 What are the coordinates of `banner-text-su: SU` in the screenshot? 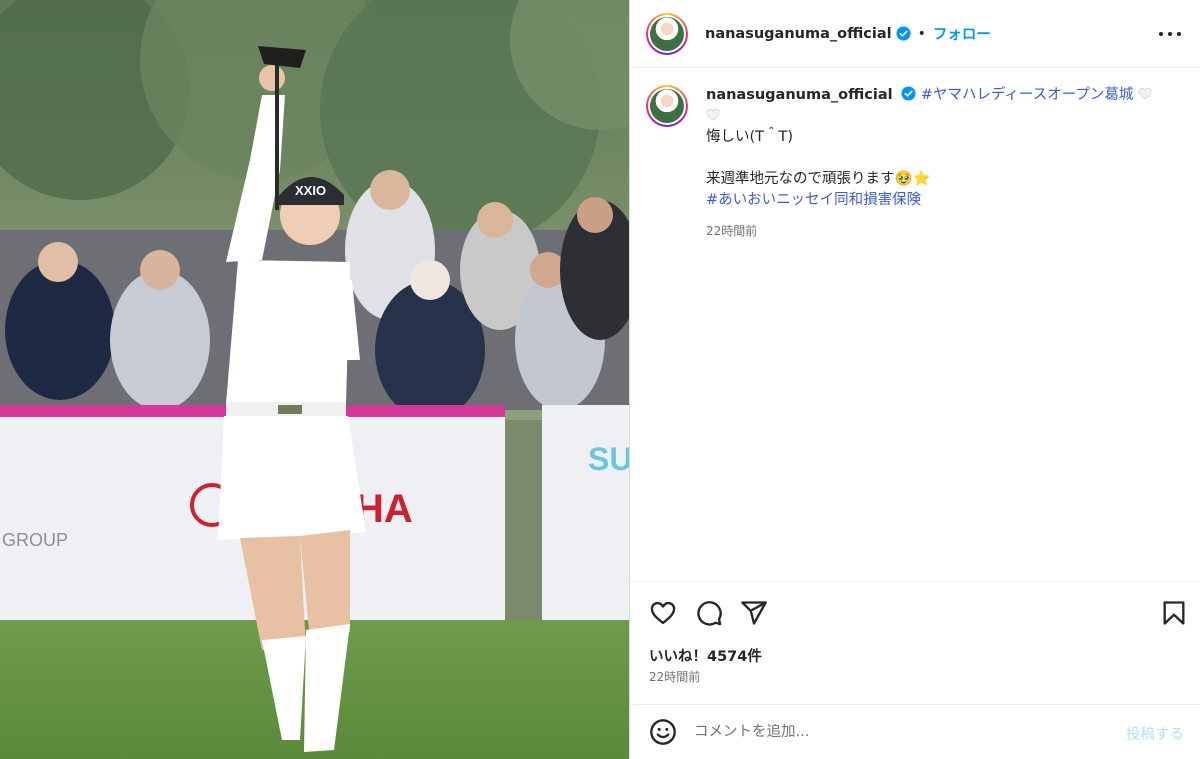 It's located at (608, 459).